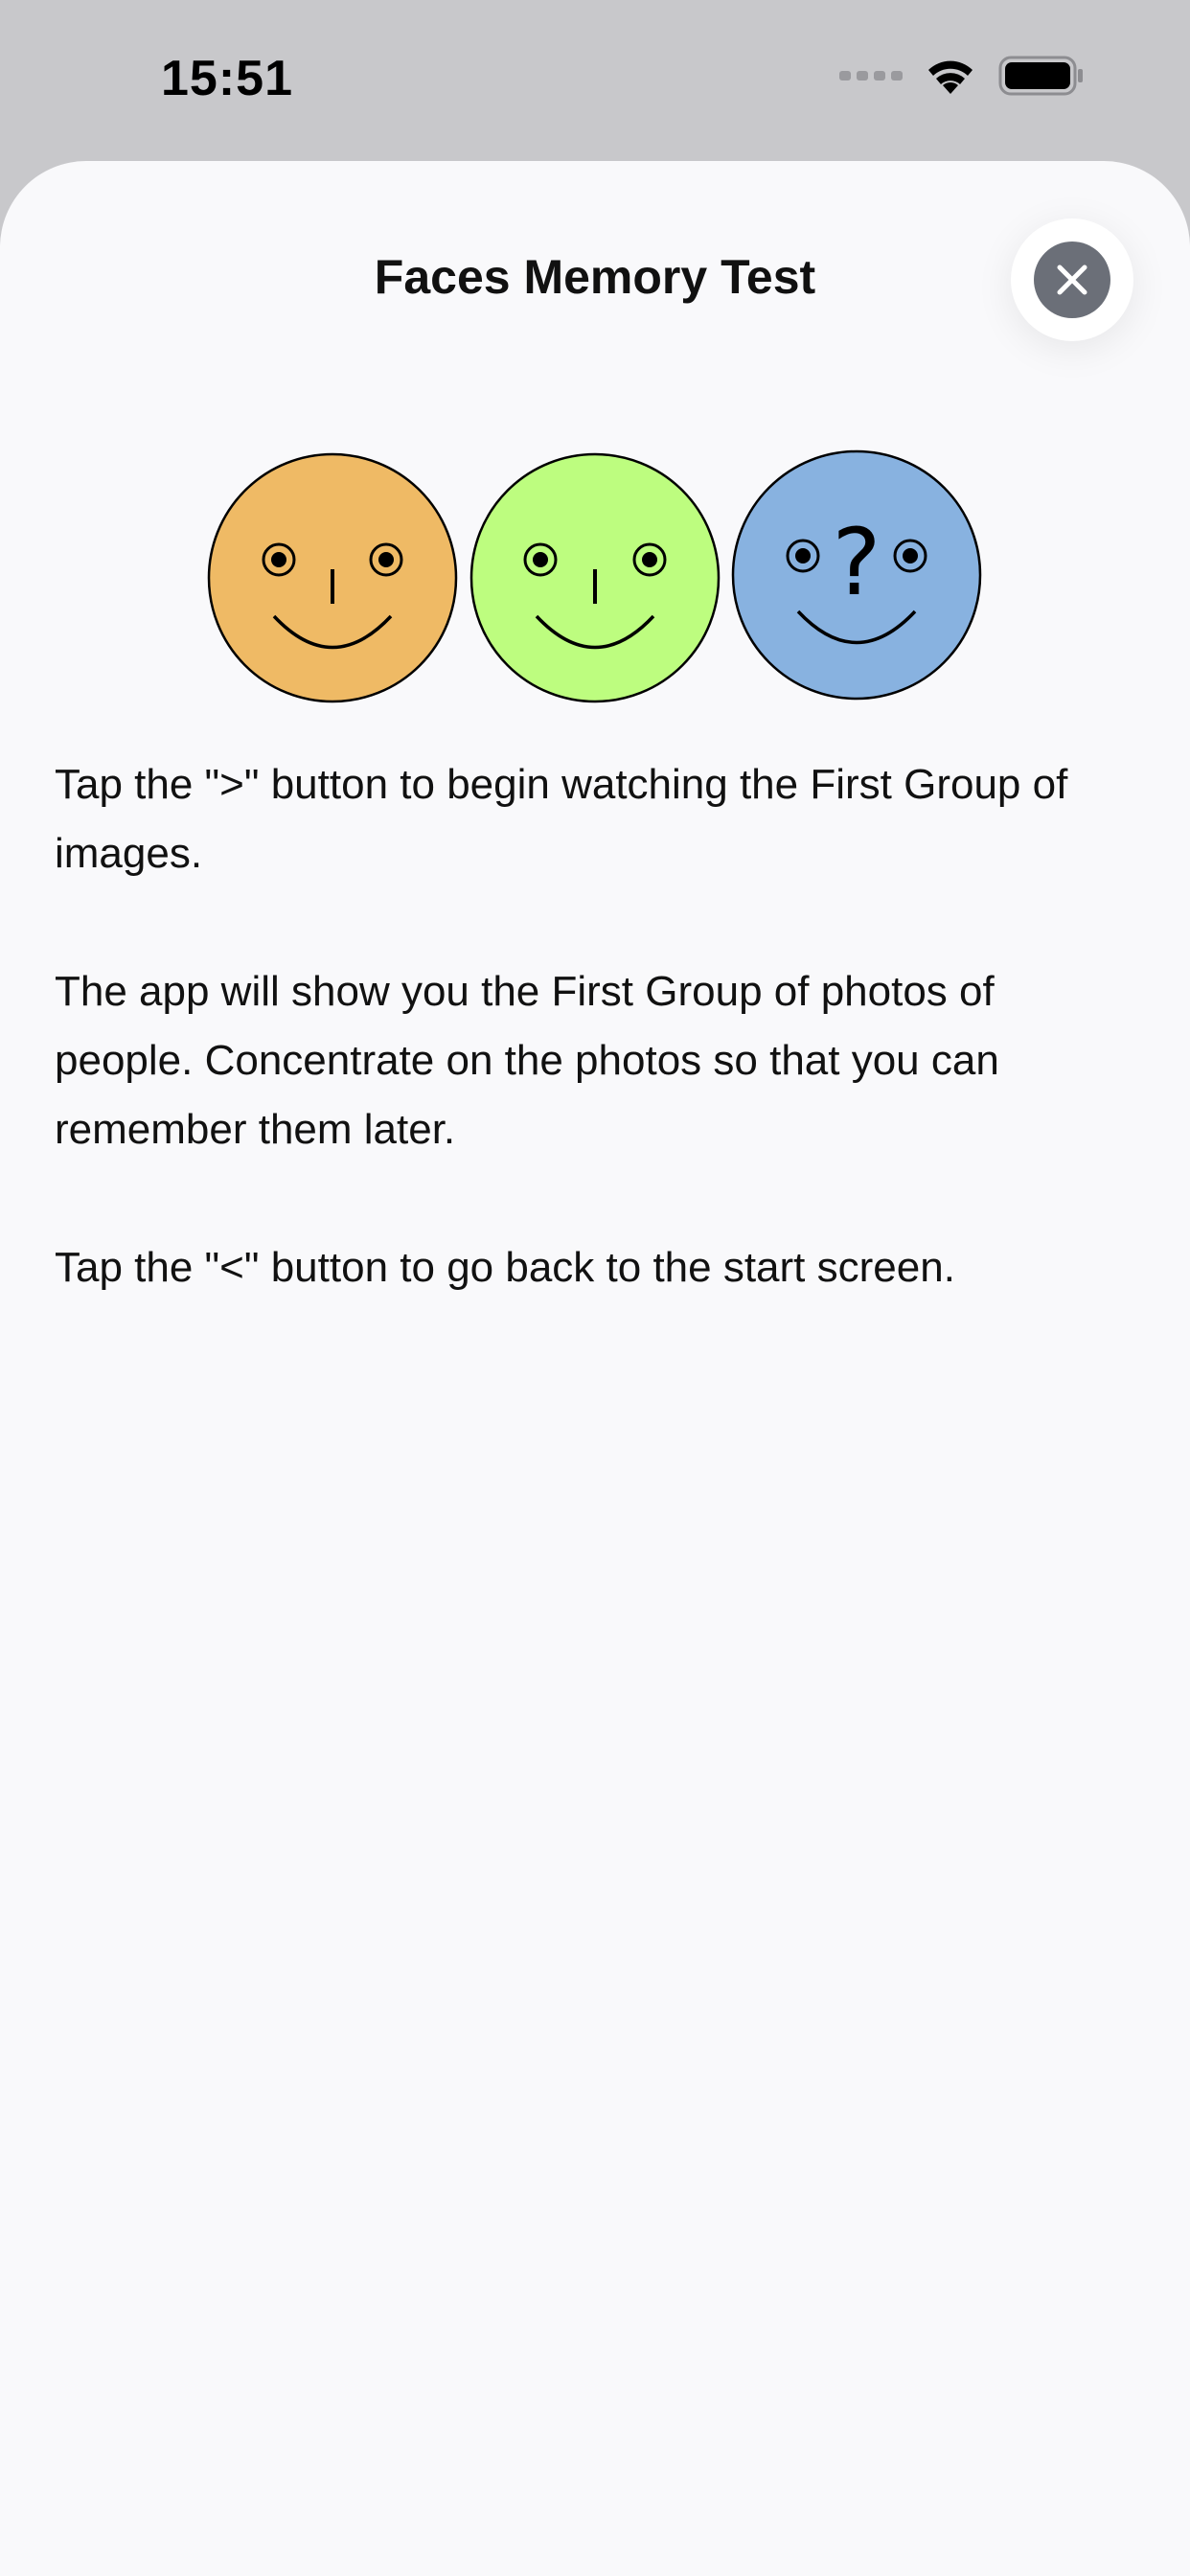 Image resolution: width=1190 pixels, height=2576 pixels. I want to click on status-icons, so click(962, 78).